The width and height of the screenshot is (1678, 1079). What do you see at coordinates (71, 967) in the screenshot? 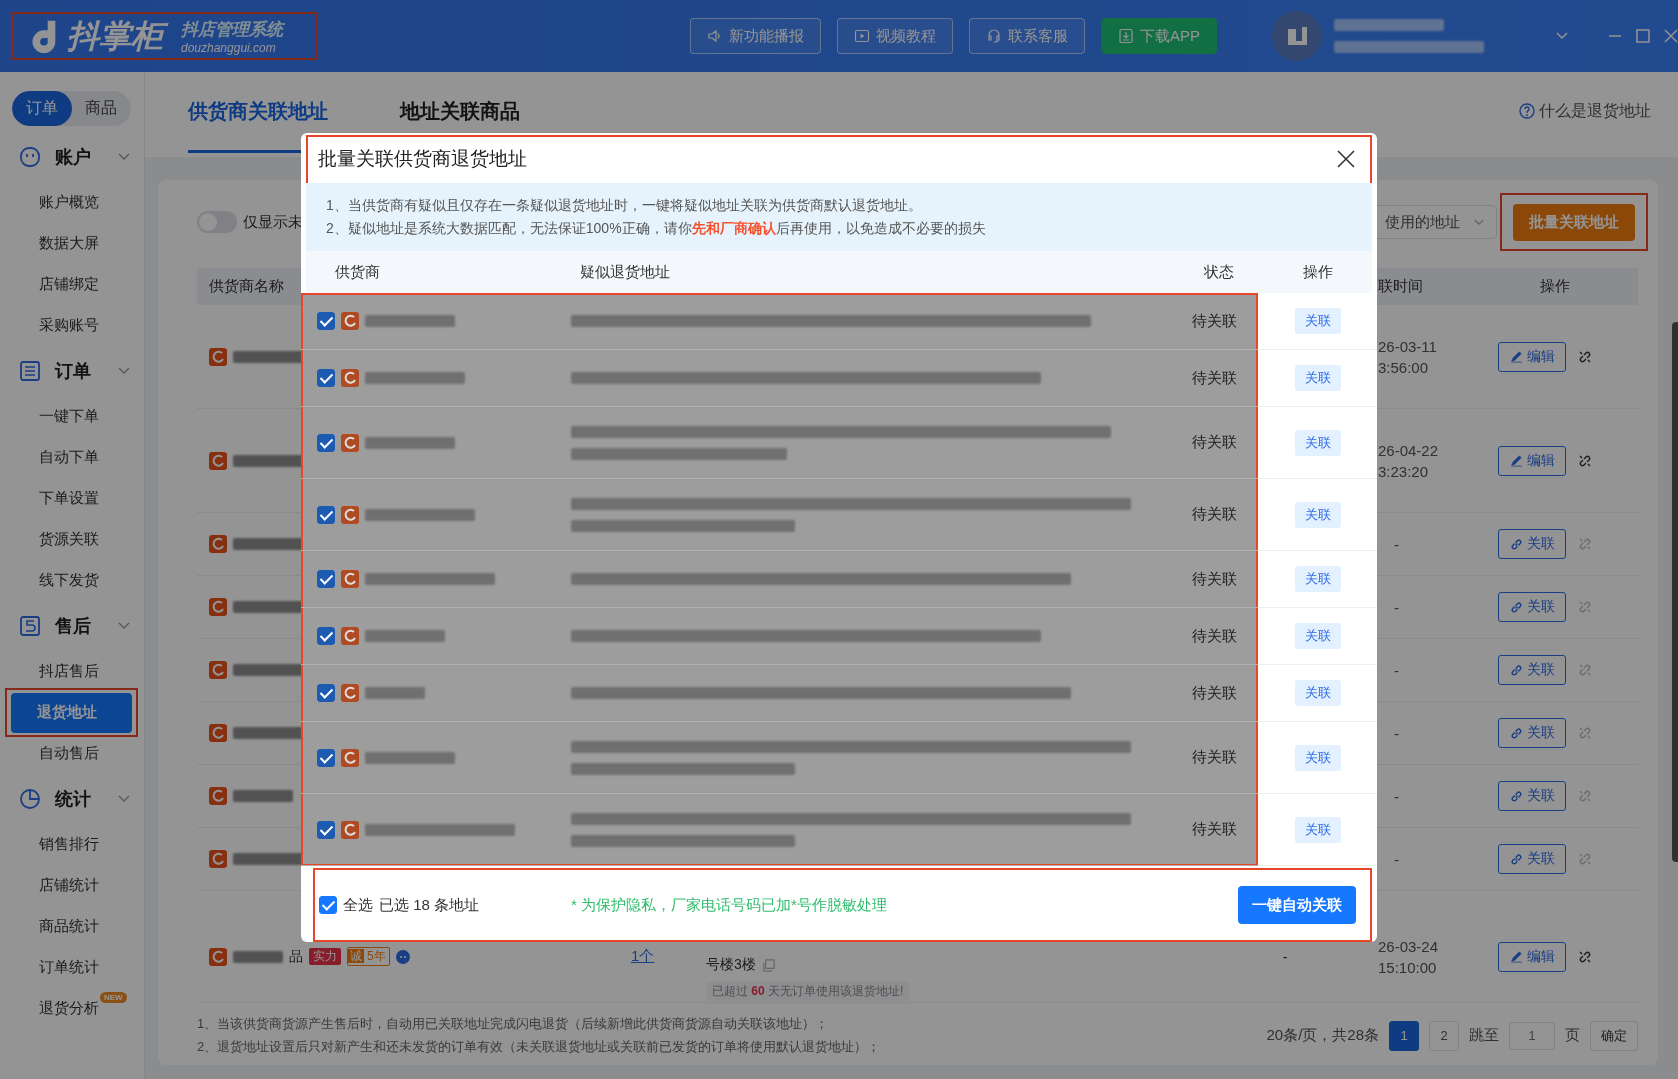
I see `menu-item: 订单统计` at bounding box center [71, 967].